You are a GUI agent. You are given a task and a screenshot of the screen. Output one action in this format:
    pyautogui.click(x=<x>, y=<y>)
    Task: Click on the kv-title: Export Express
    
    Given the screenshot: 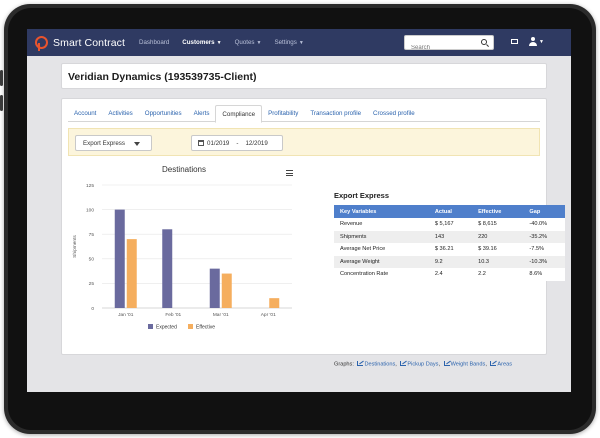 What is the action you would take?
    pyautogui.click(x=362, y=195)
    